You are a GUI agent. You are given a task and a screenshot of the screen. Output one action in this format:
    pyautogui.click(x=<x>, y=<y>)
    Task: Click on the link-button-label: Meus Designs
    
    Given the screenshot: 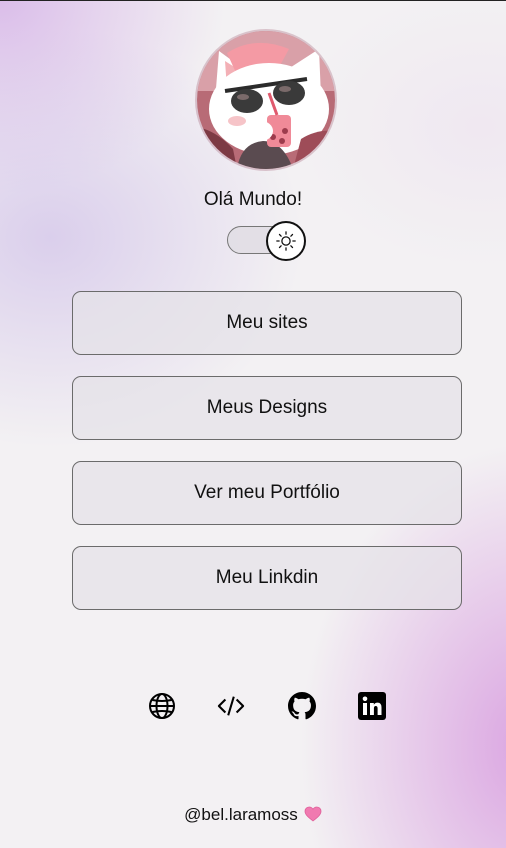 What is the action you would take?
    pyautogui.click(x=267, y=407)
    